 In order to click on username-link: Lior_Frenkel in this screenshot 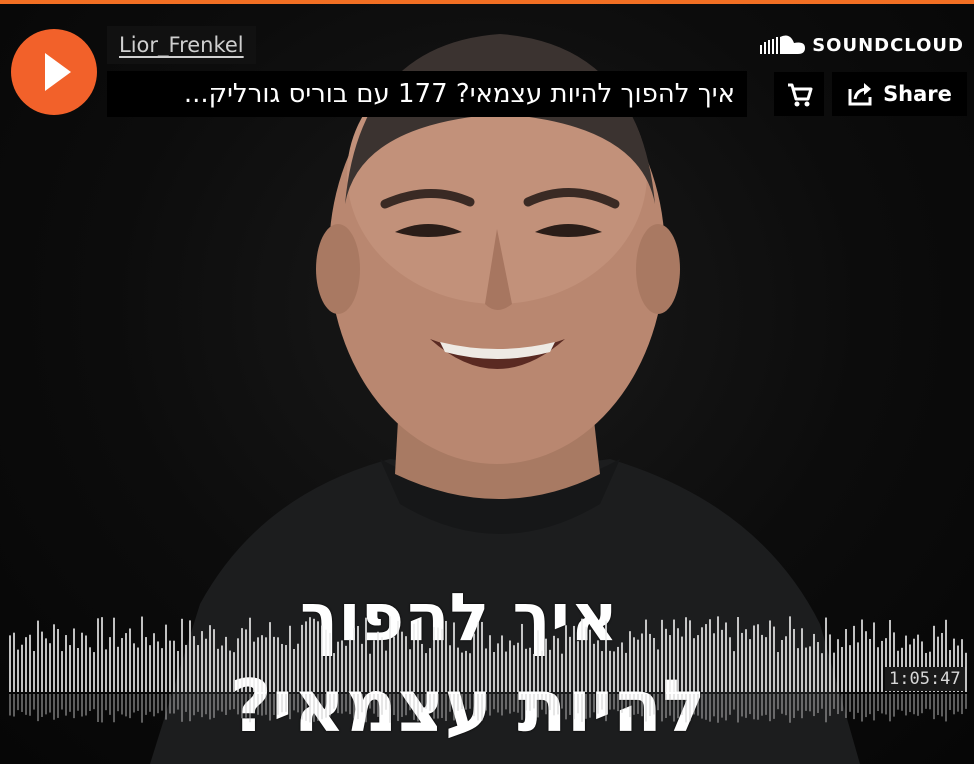, I will do `click(181, 45)`.